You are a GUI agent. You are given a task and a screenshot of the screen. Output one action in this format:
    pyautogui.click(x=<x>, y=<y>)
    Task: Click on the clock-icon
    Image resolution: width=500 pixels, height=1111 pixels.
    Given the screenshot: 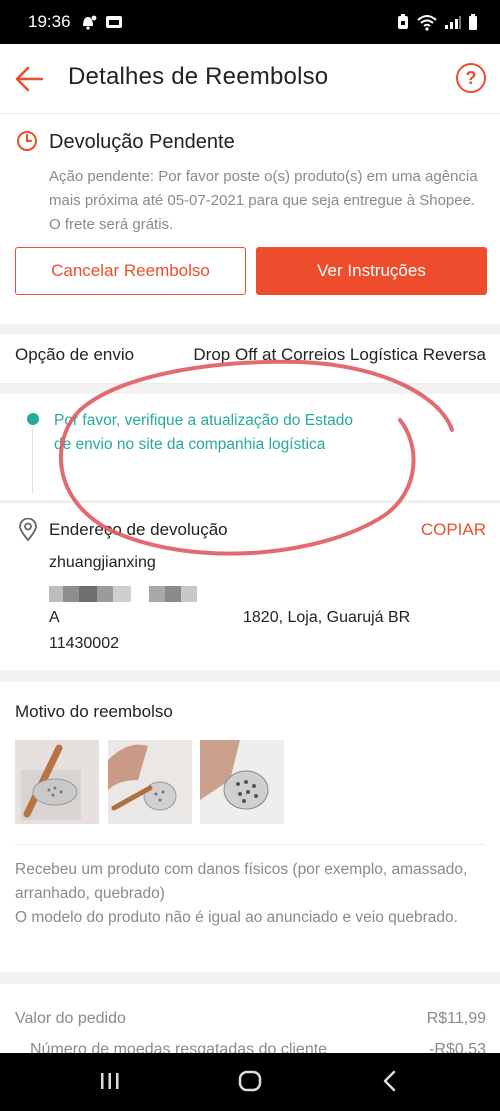 What is the action you would take?
    pyautogui.click(x=27, y=141)
    